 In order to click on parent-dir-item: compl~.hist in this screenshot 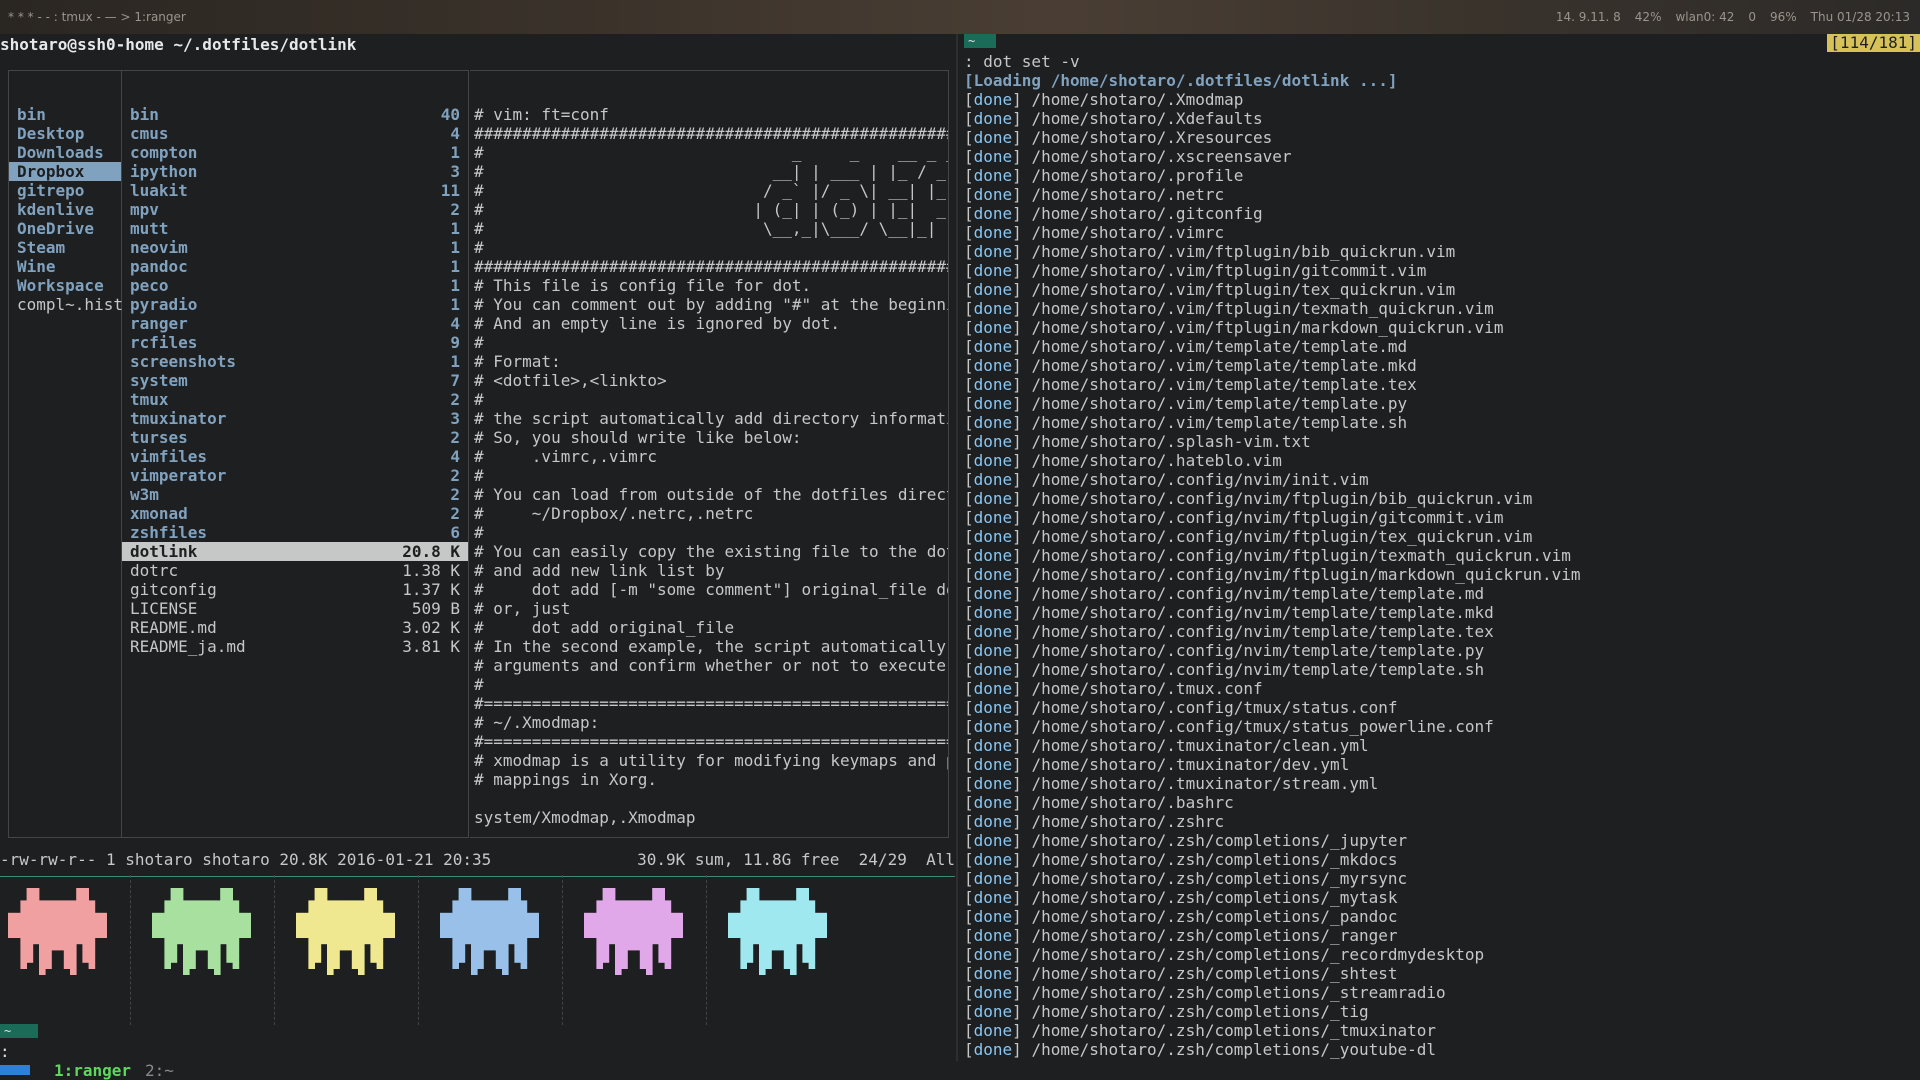, I will do `click(66, 304)`.